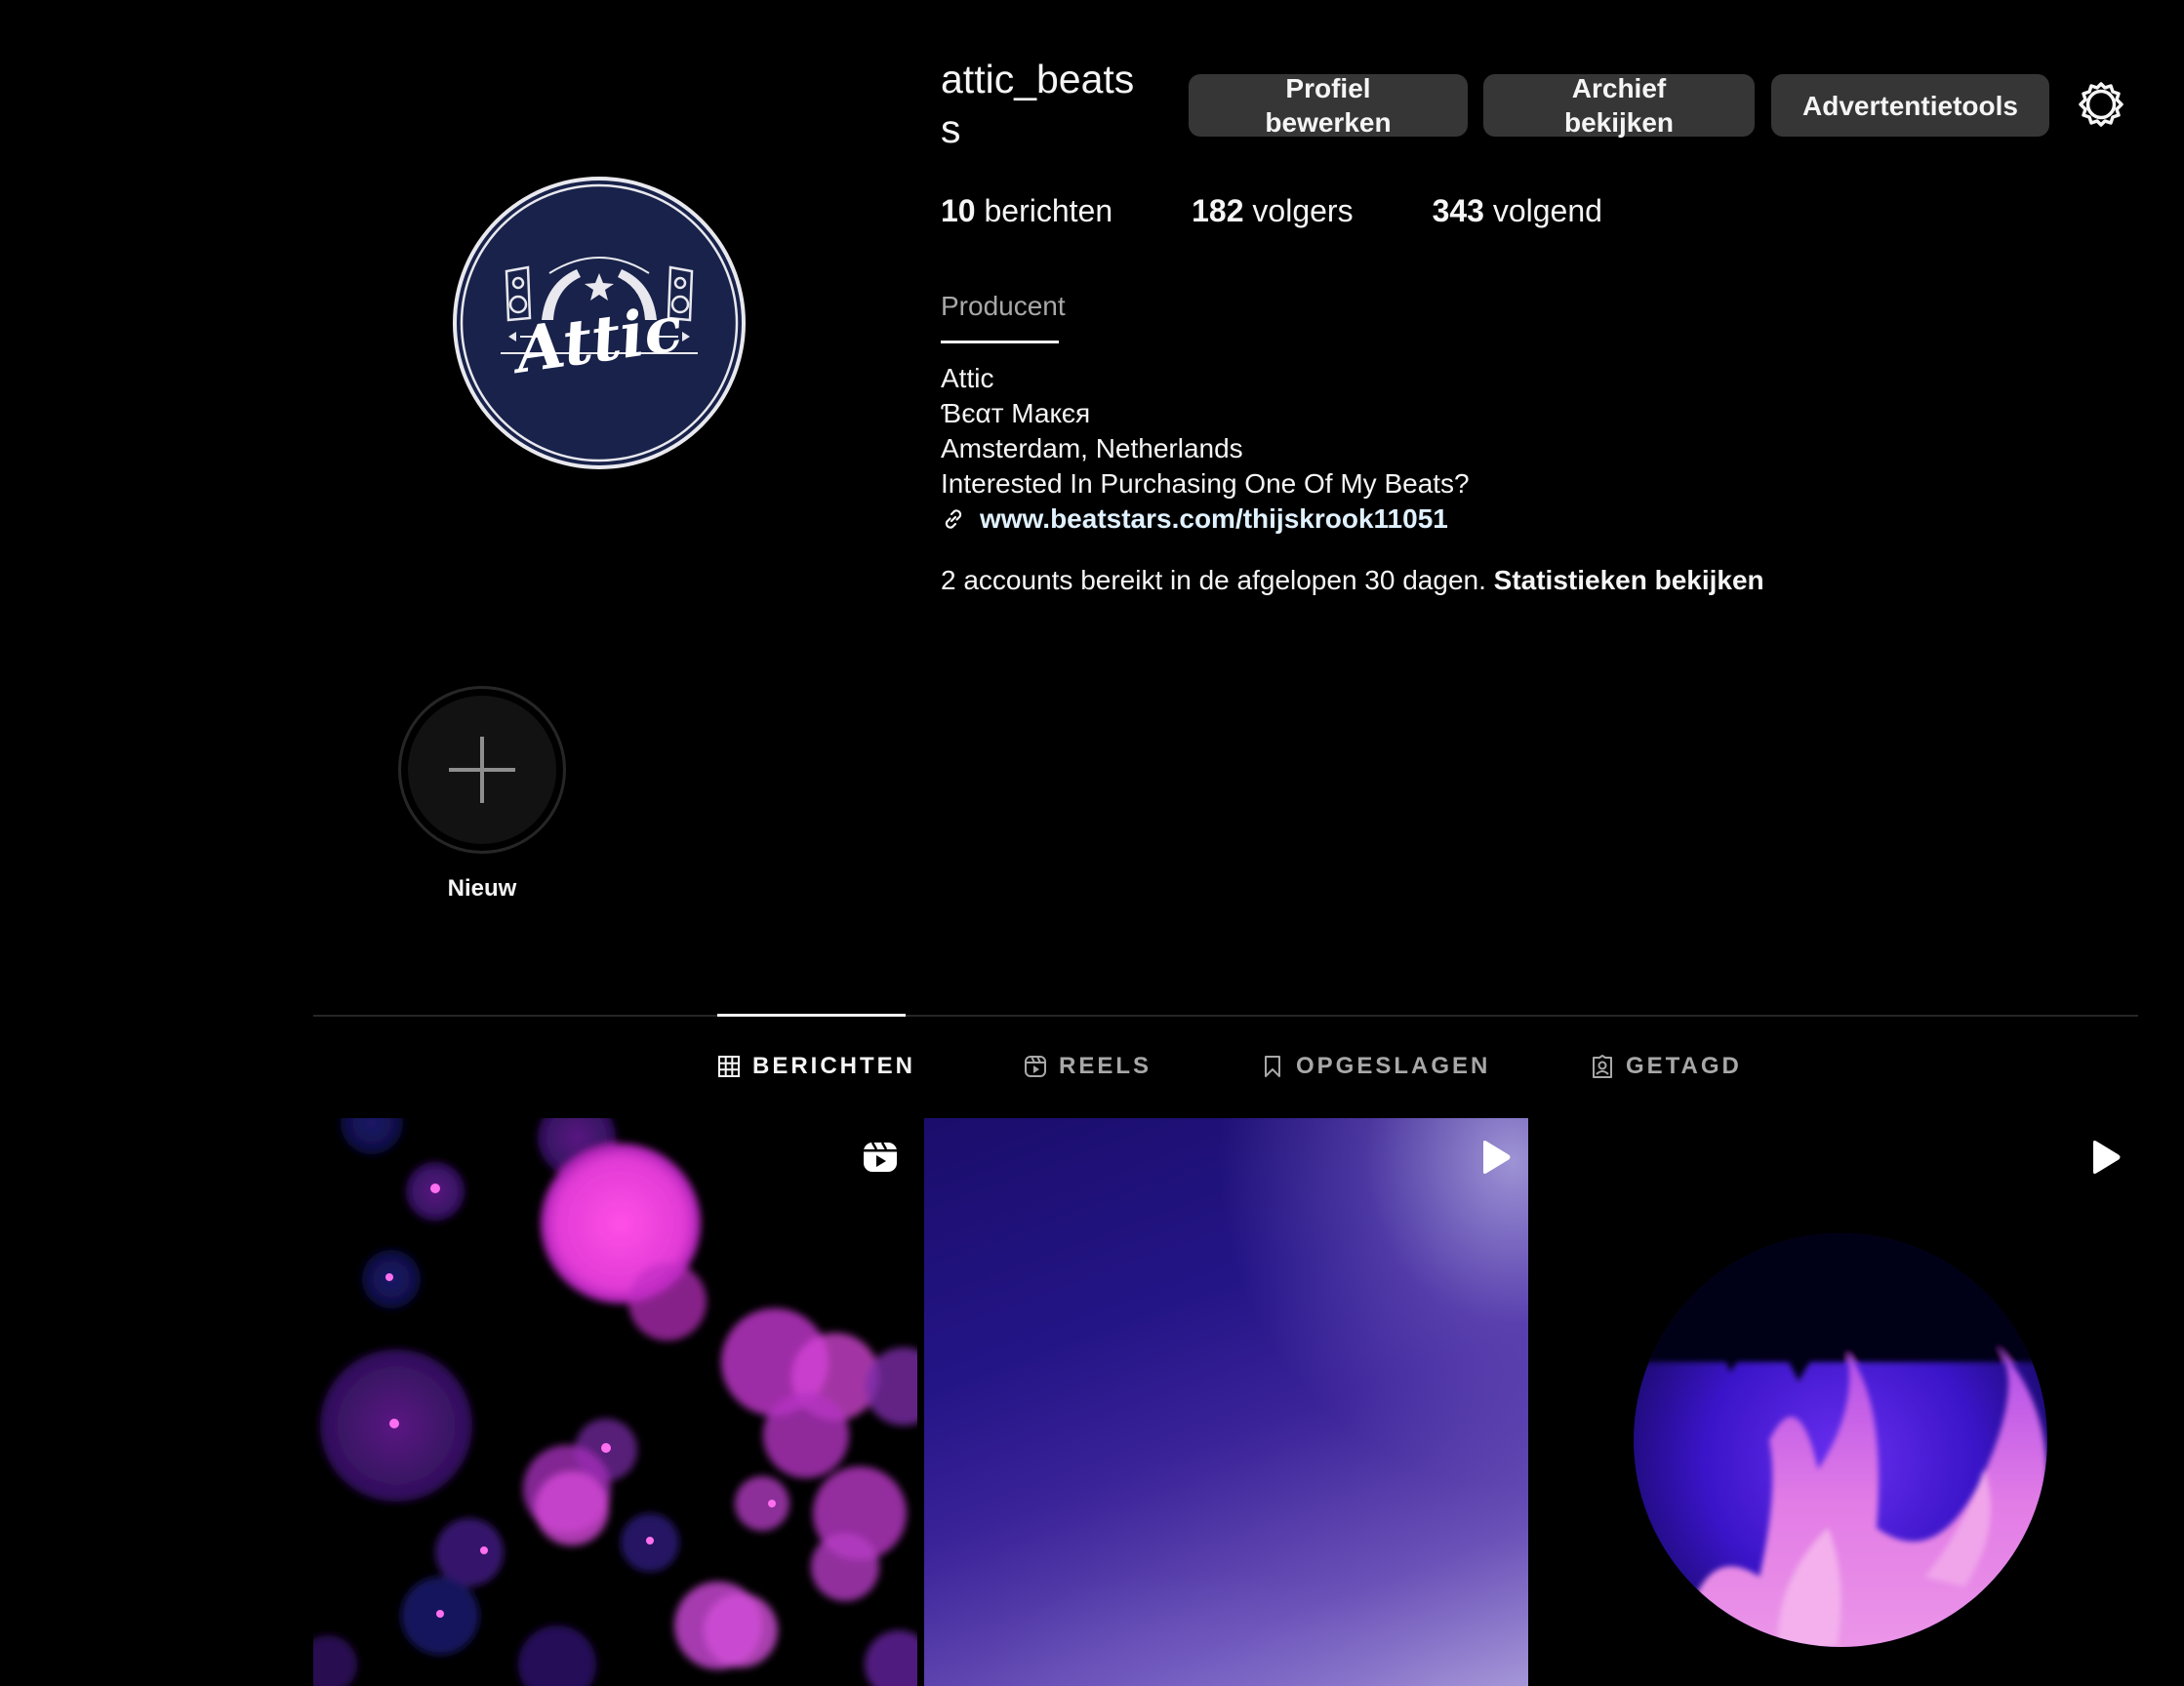 The height and width of the screenshot is (1686, 2184). What do you see at coordinates (1328, 105) in the screenshot?
I see `edit-profile-button: Profiel bewerken` at bounding box center [1328, 105].